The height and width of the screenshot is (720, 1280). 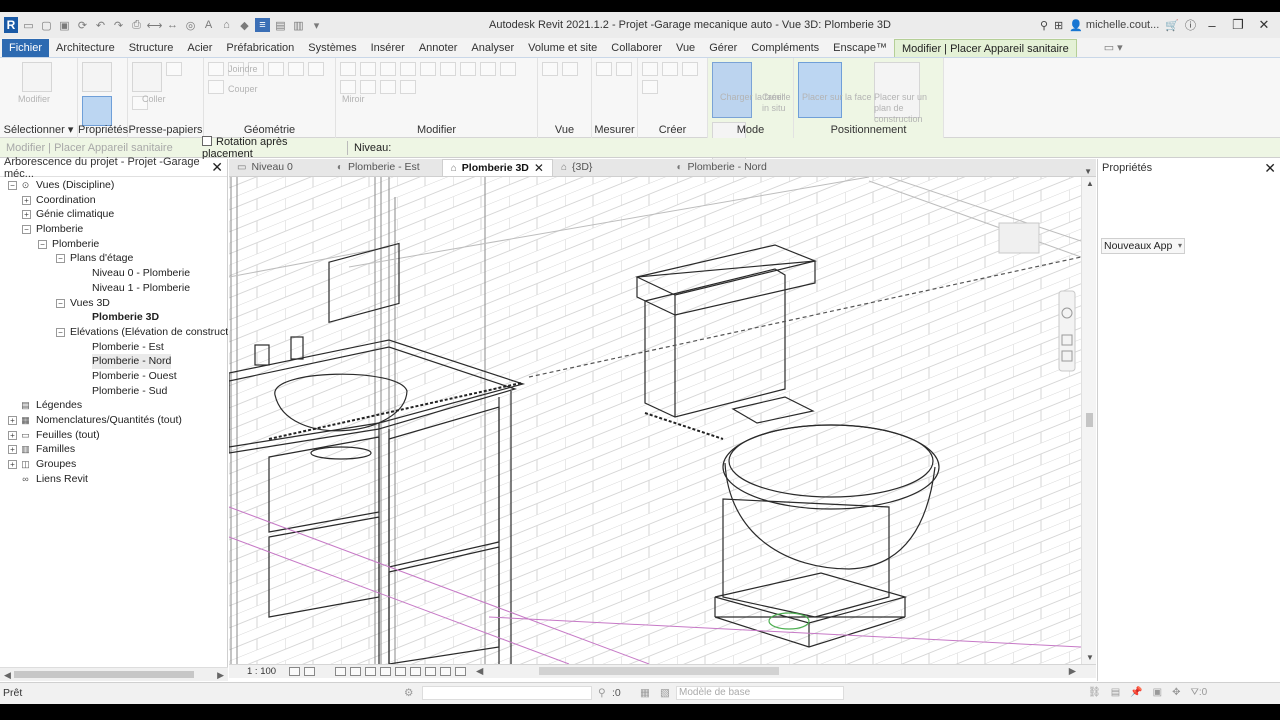 What do you see at coordinates (1090, 183) in the screenshot?
I see `scroll-up-icon: ▲` at bounding box center [1090, 183].